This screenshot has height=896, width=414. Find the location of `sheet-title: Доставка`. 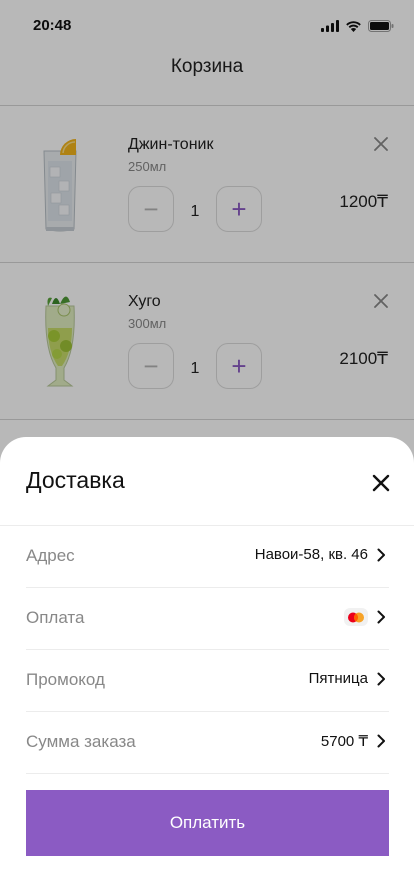

sheet-title: Доставка is located at coordinates (75, 480).